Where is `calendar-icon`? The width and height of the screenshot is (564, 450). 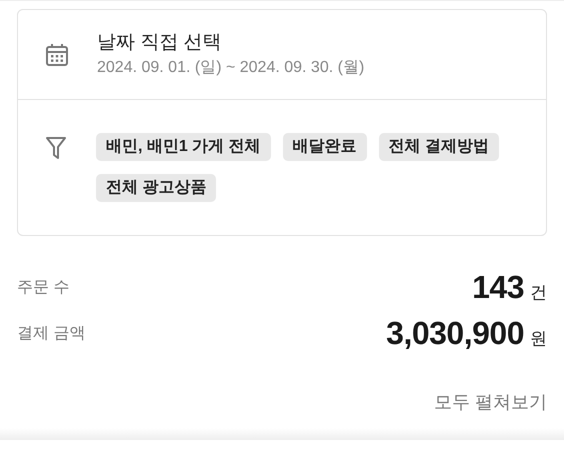 calendar-icon is located at coordinates (57, 54).